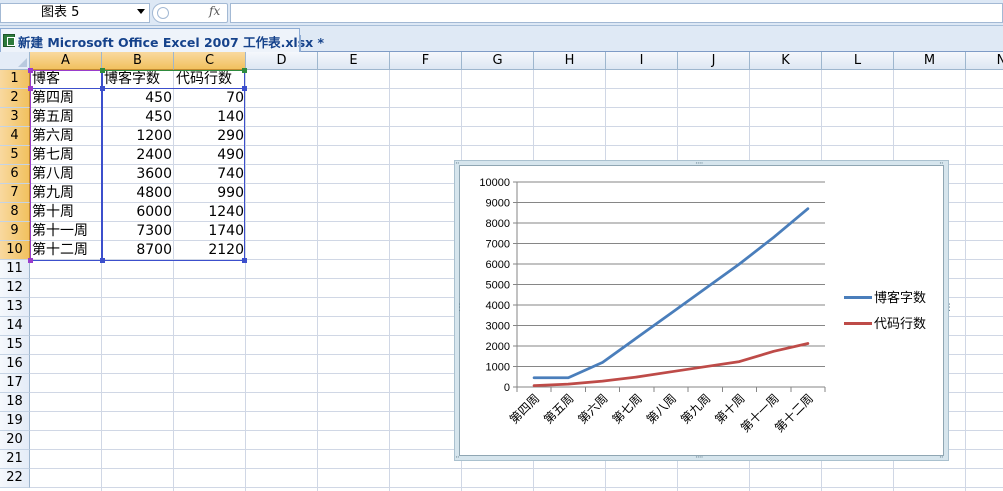 This screenshot has height=491, width=1003. I want to click on x-tick-label: 第四周, so click(524, 408).